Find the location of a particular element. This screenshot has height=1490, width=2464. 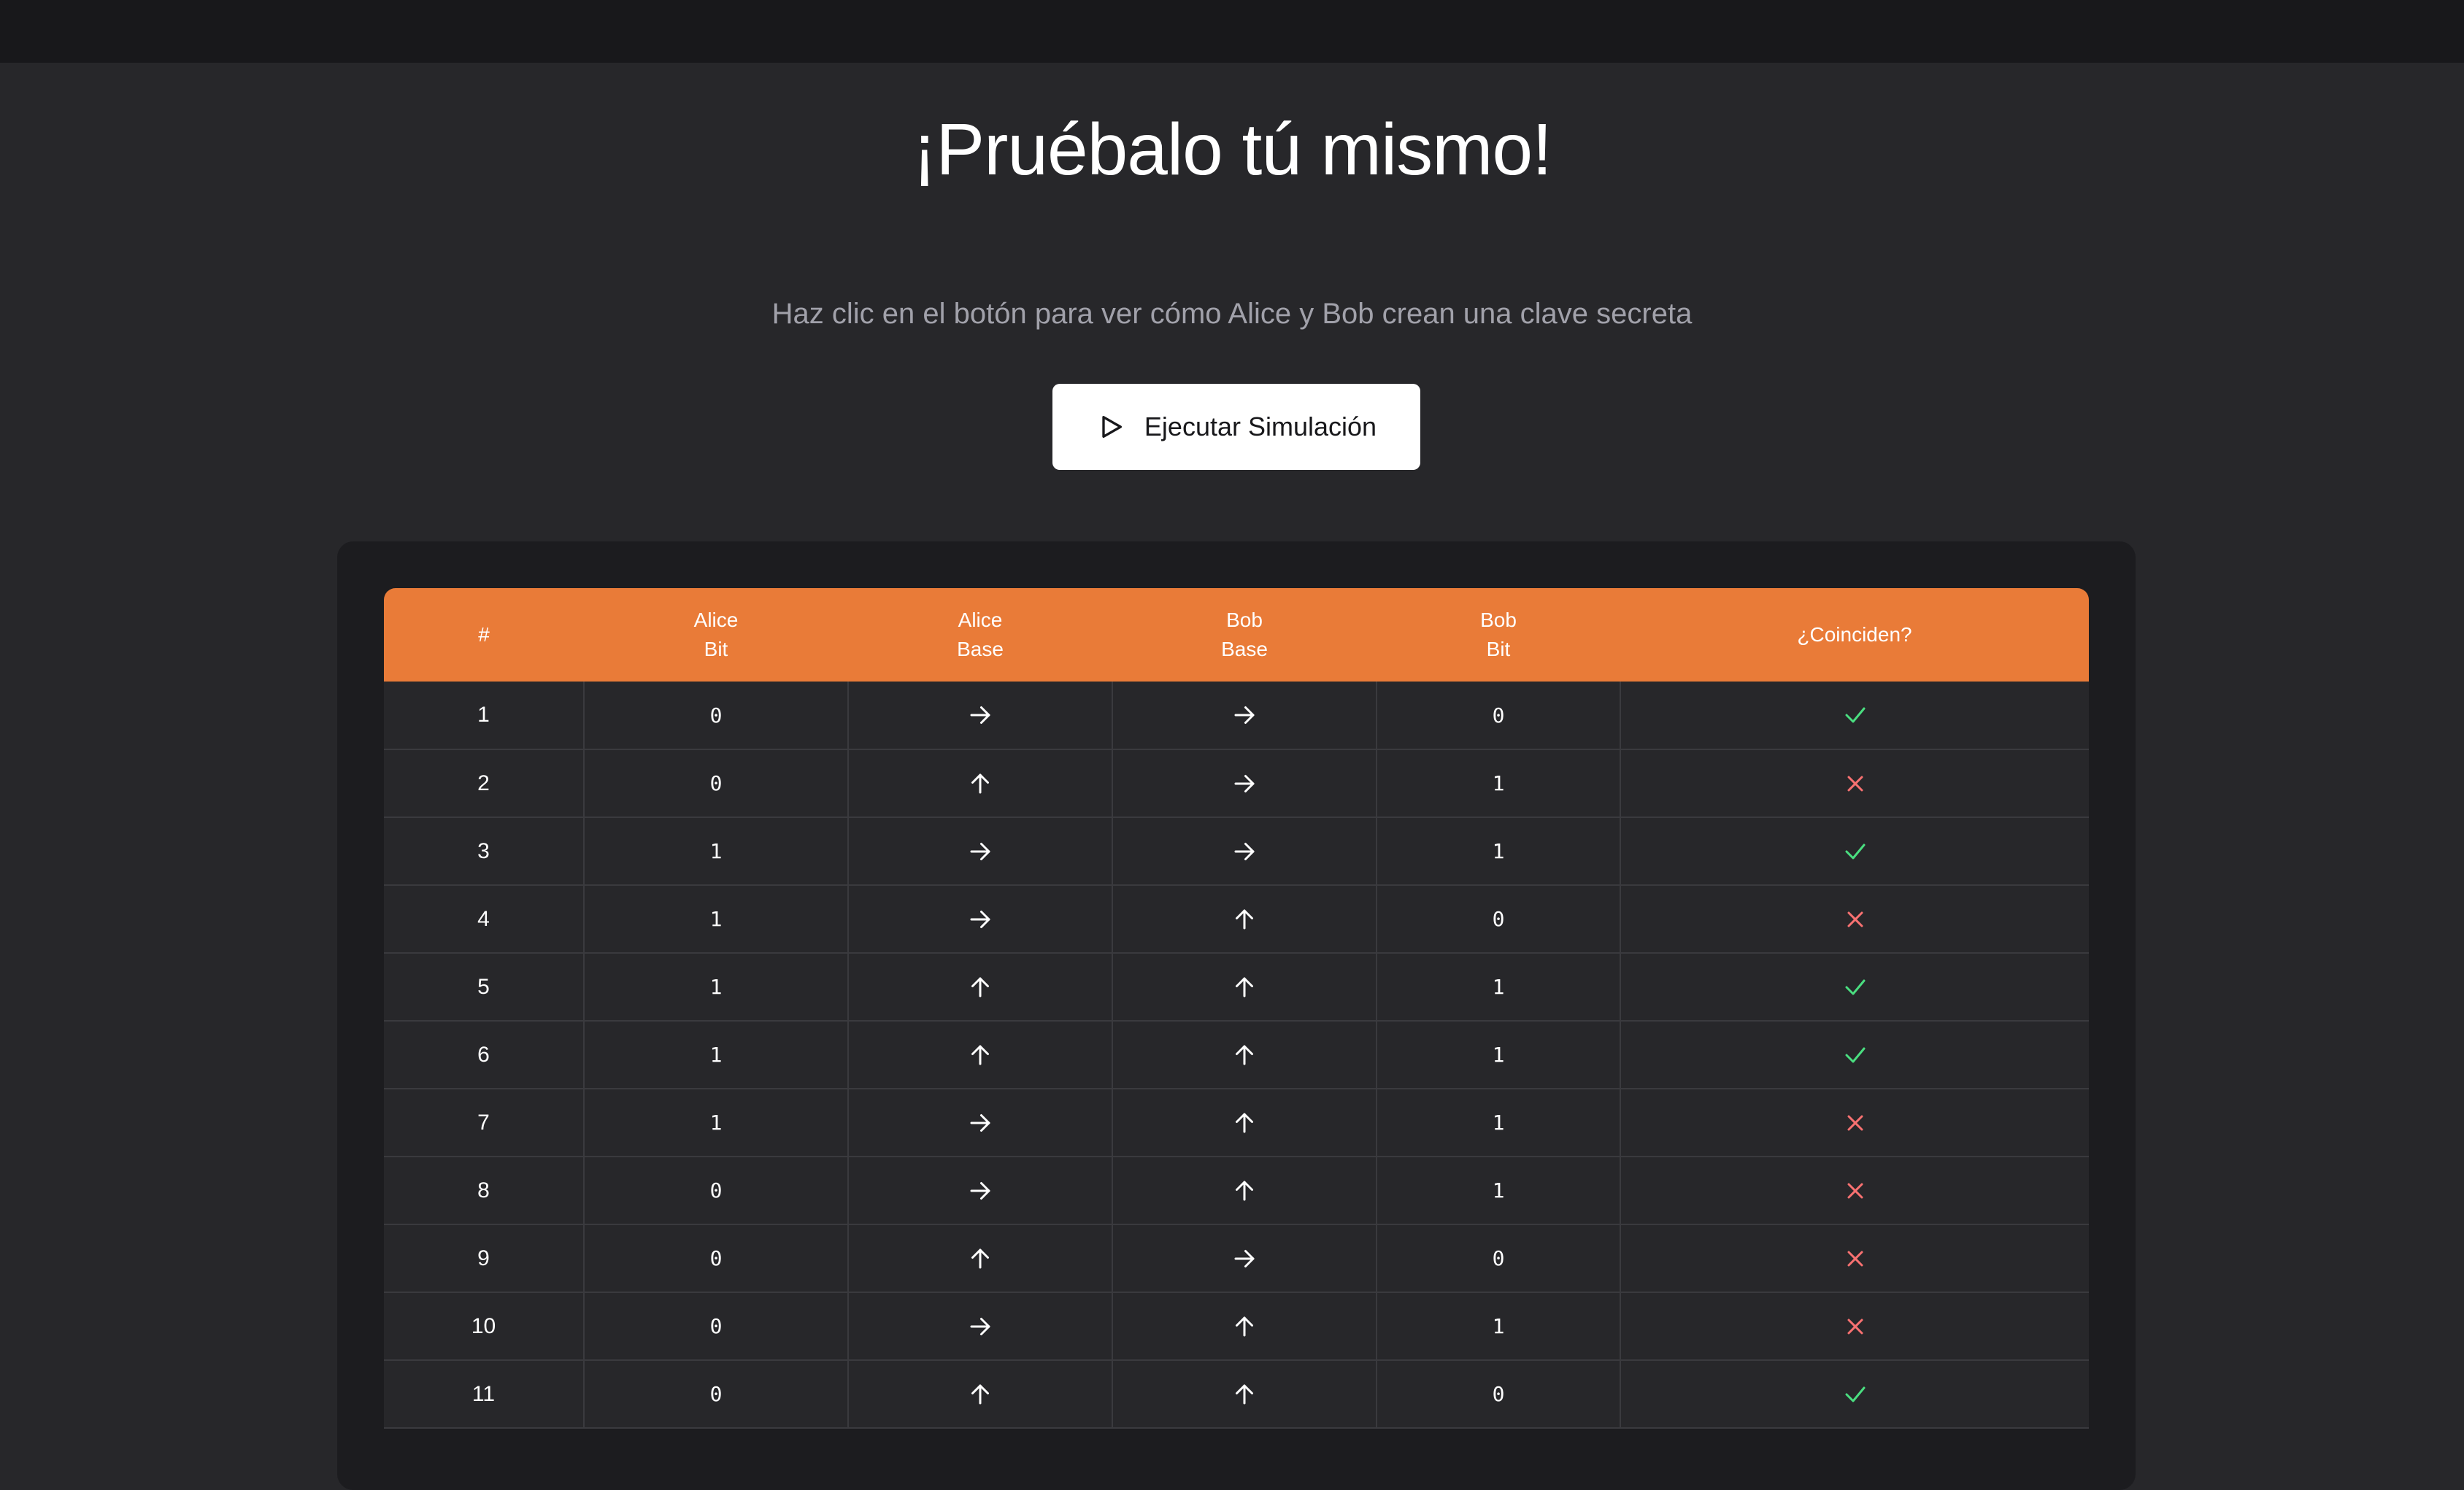

cell-index: 11 is located at coordinates (484, 1394).